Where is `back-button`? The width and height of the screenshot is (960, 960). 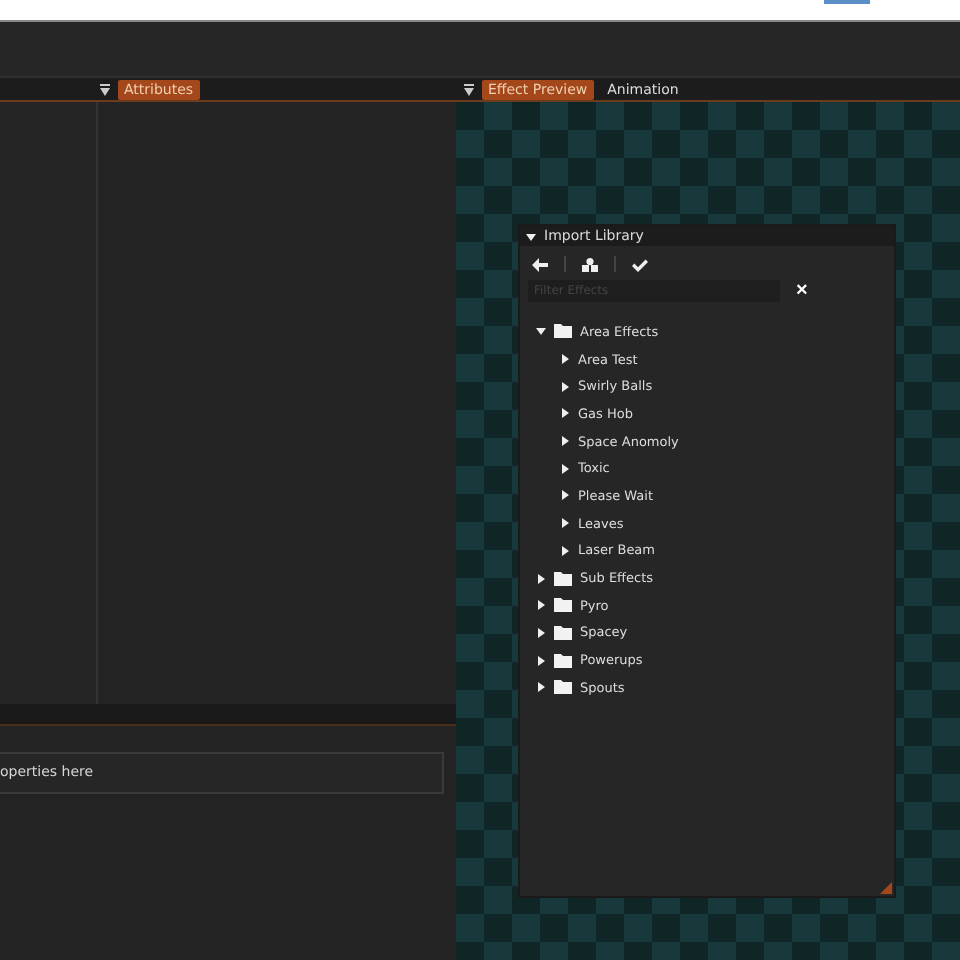
back-button is located at coordinates (540, 264).